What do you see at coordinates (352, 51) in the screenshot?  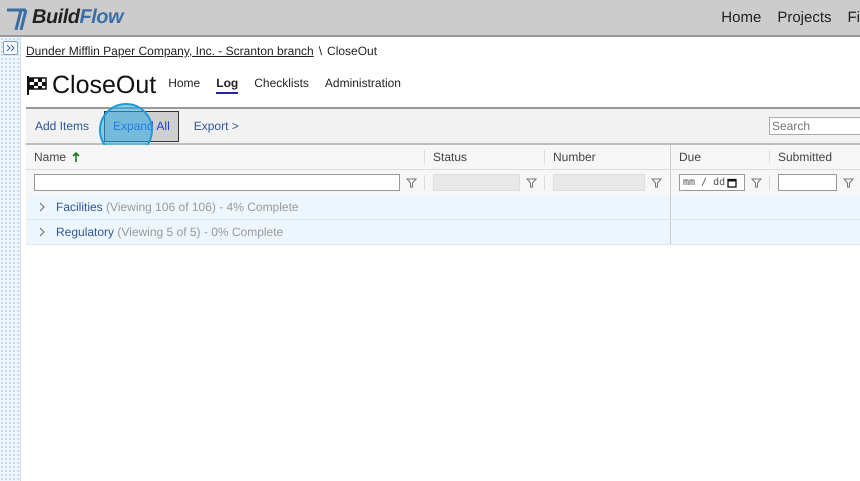 I see `breadcrumb-current: CloseOut` at bounding box center [352, 51].